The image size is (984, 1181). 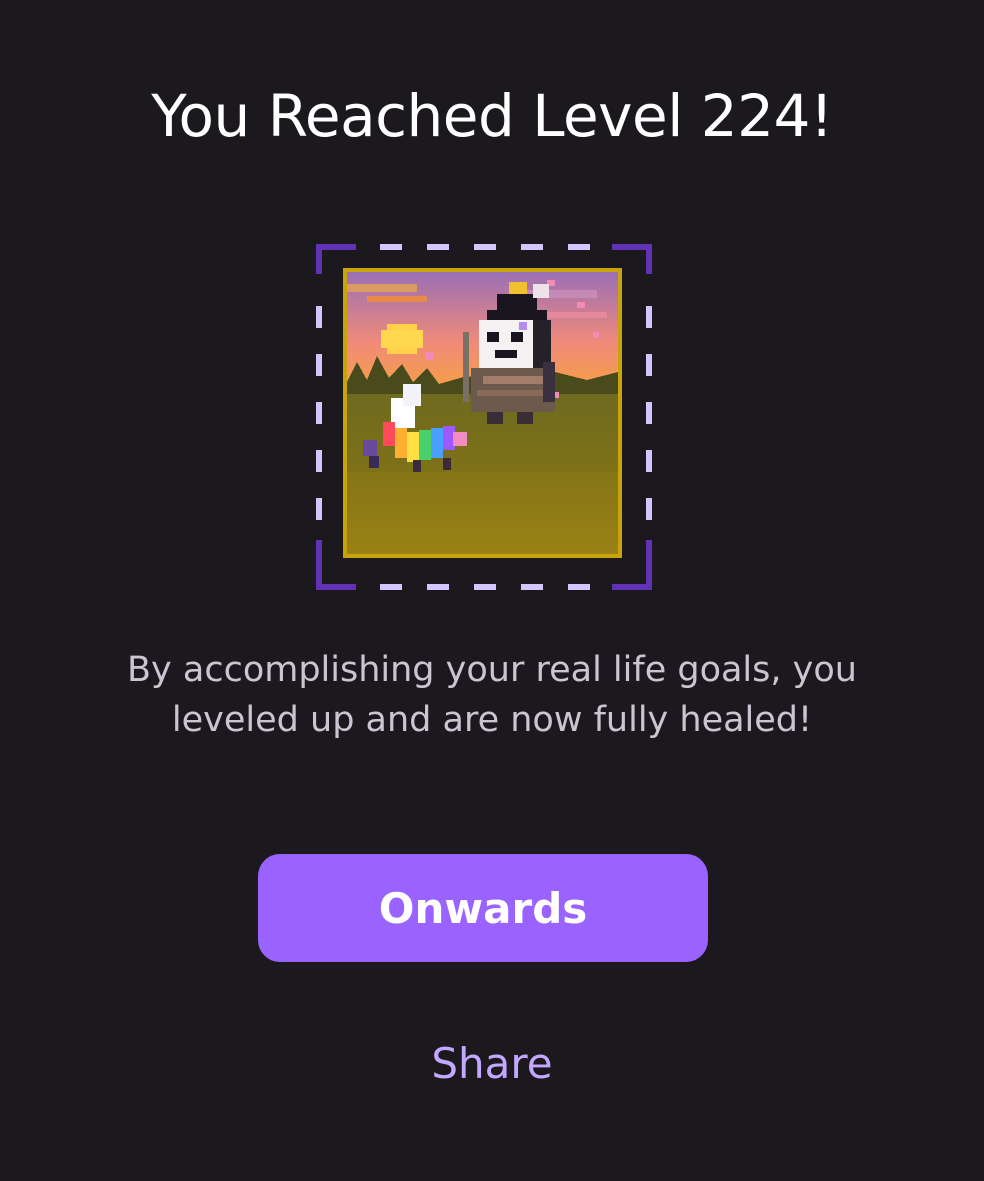 What do you see at coordinates (483, 908) in the screenshot?
I see `onwards-button: Onwards` at bounding box center [483, 908].